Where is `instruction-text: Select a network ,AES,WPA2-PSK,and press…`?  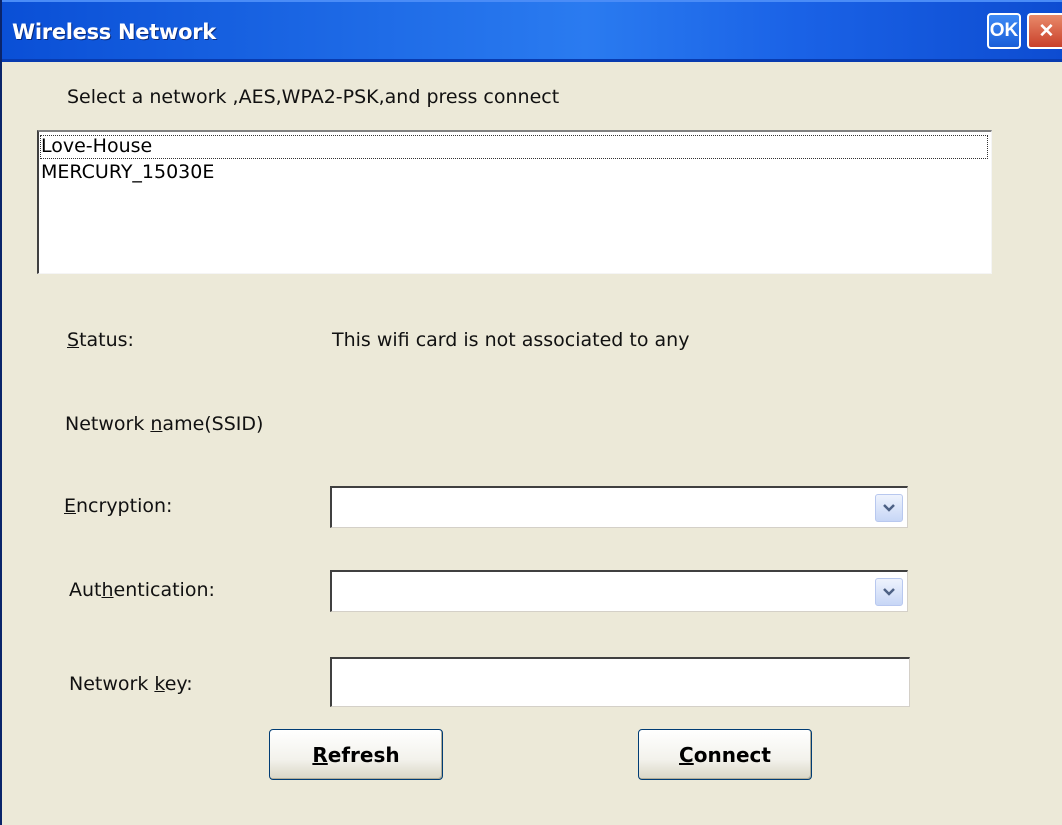 instruction-text: Select a network ,AES,WPA2-PSK,and press… is located at coordinates (313, 97).